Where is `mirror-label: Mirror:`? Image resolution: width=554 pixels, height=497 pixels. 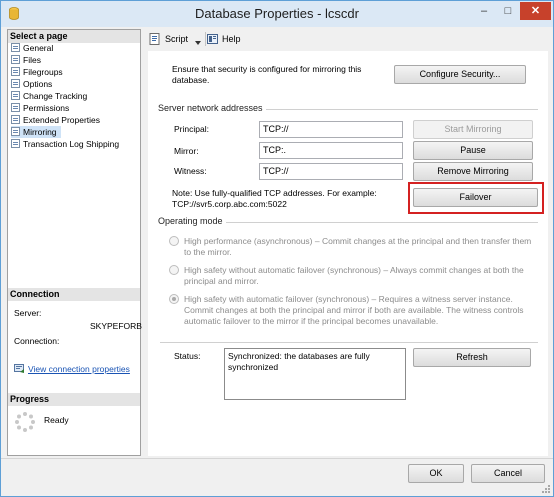
mirror-label: Mirror: is located at coordinates (186, 151).